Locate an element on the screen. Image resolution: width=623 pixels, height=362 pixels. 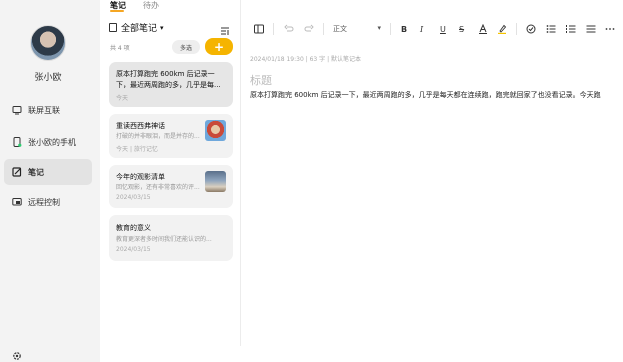
avatar is located at coordinates (48, 43).